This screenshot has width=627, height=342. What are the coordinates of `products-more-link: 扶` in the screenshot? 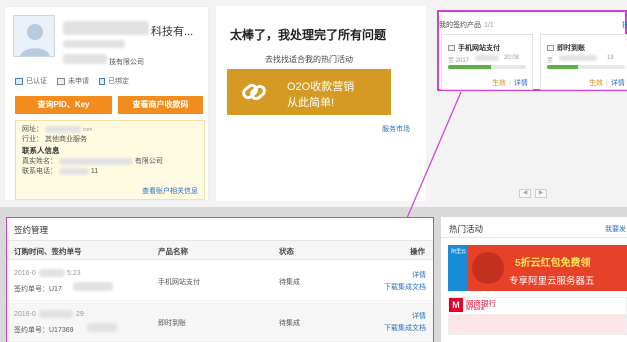 It's located at (624, 25).